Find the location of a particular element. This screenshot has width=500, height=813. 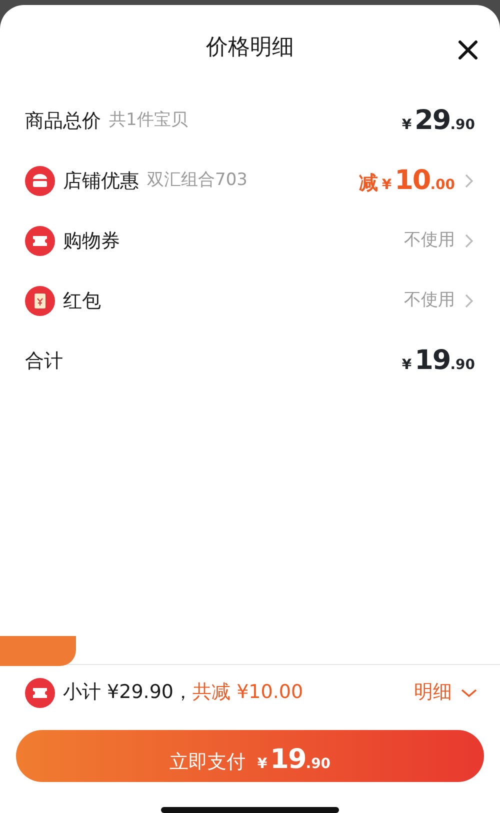

row-label: 红包 is located at coordinates (82, 301).